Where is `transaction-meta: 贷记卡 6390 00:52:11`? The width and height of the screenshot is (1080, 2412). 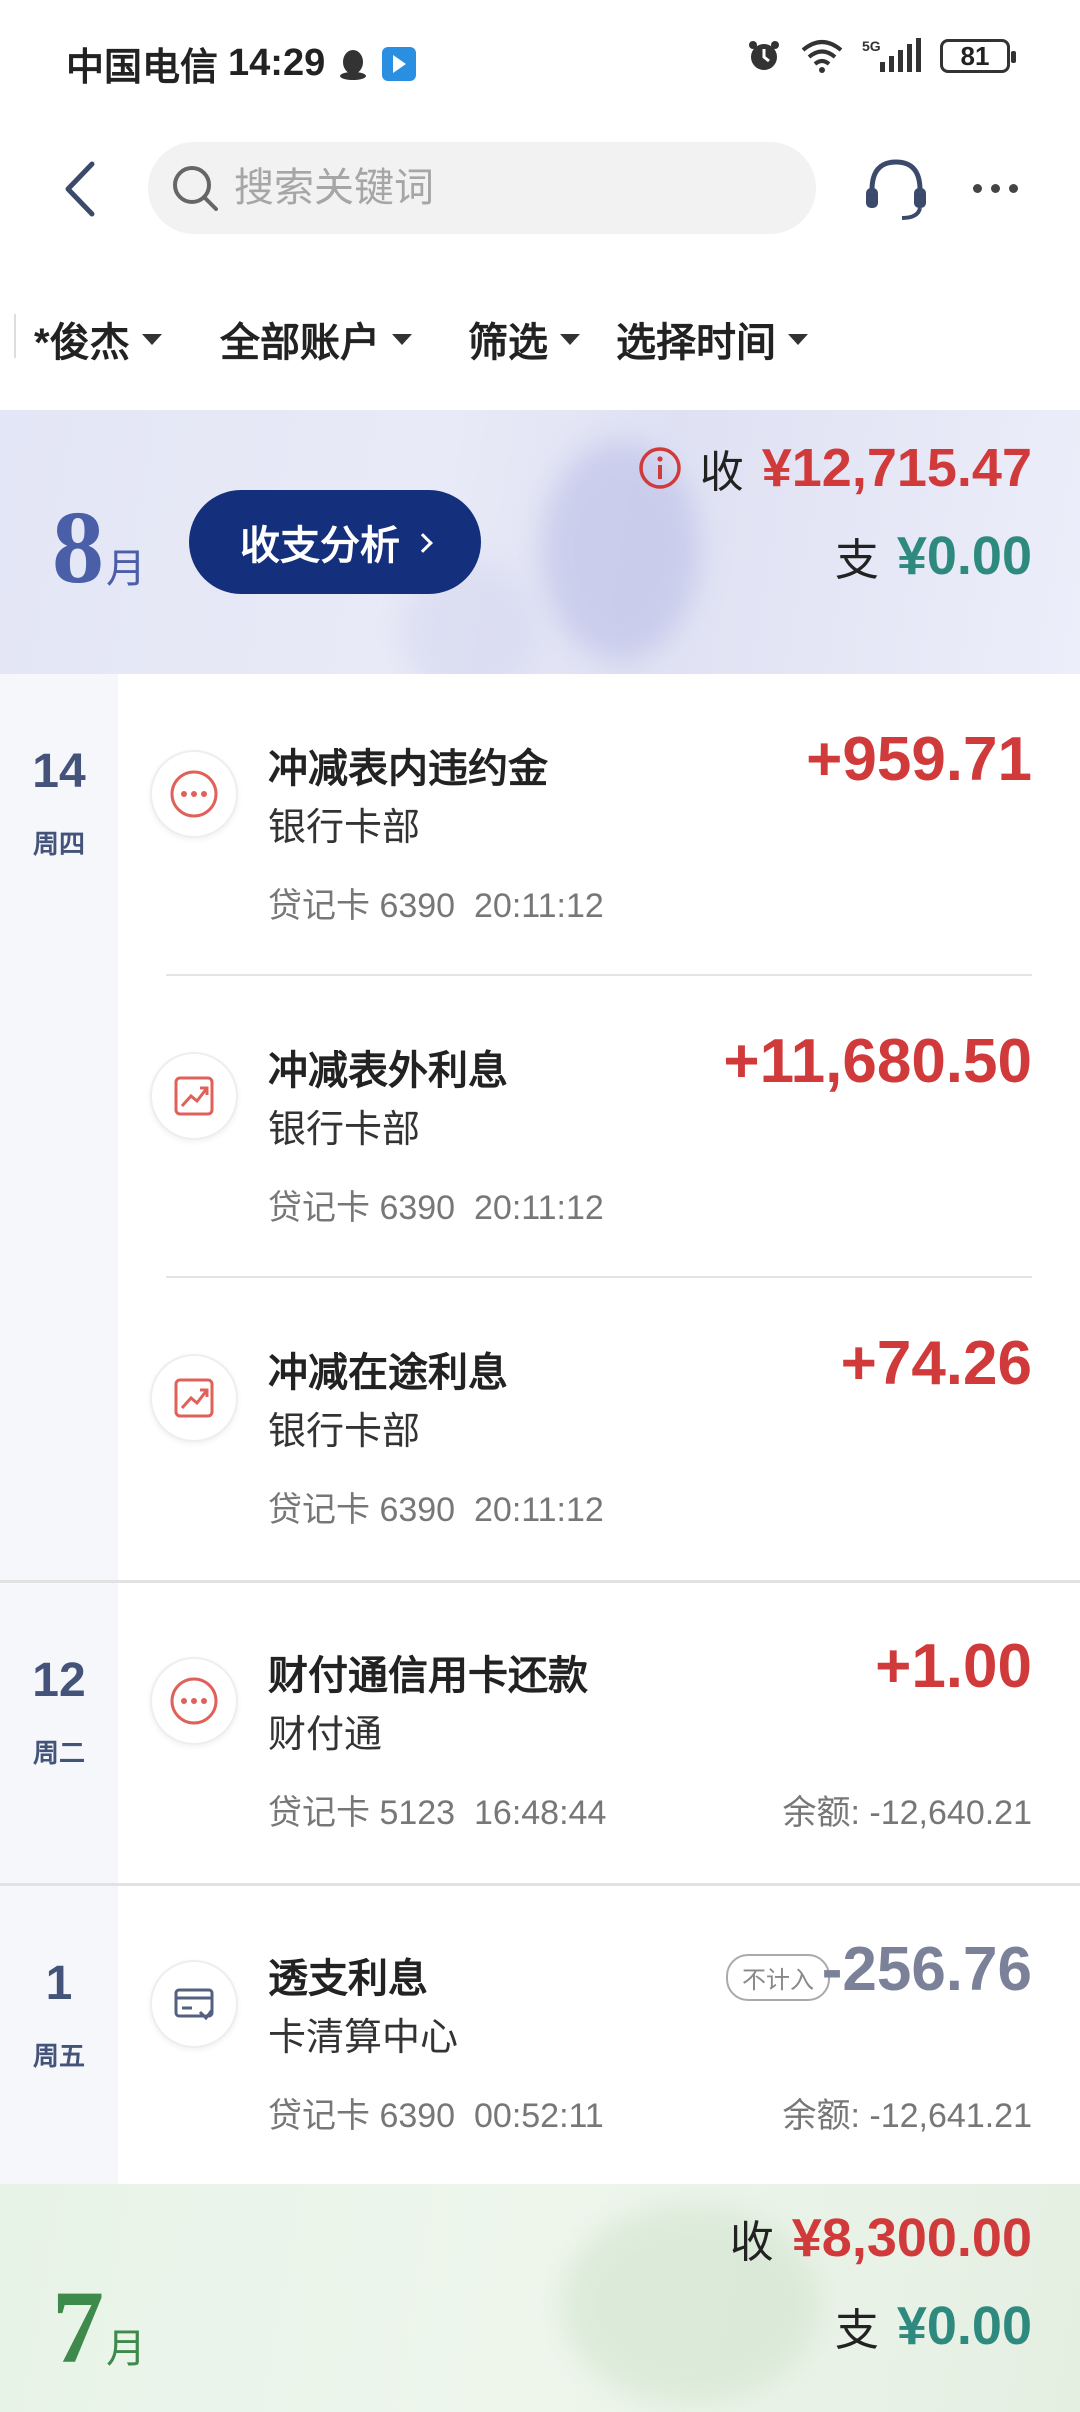 transaction-meta: 贷记卡 6390 00:52:11 is located at coordinates (436, 2112).